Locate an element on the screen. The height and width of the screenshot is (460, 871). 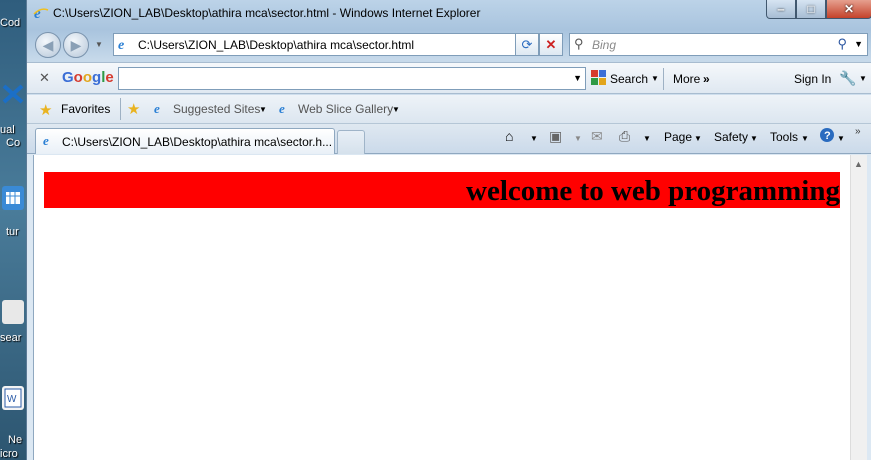
minimize-button: ‒ is located at coordinates (781, 9).